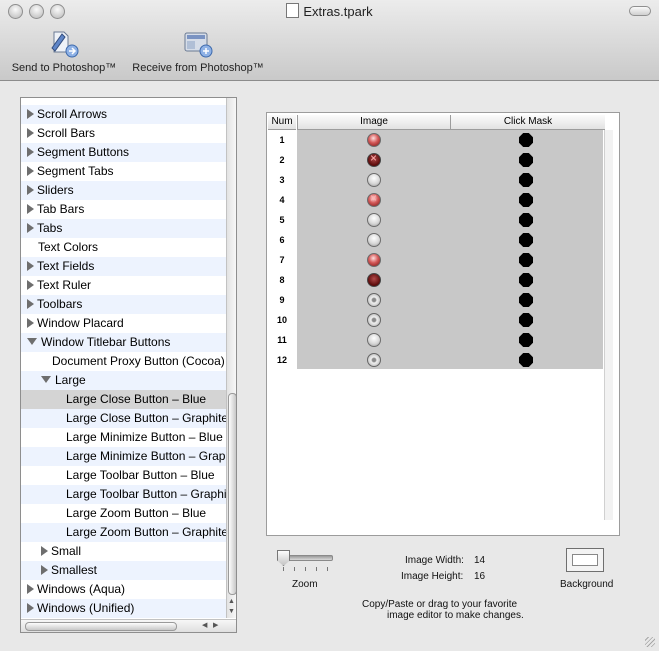  Describe the element at coordinates (128, 475) in the screenshot. I see `tree-item: Large Toolbar Button – Blue` at that location.